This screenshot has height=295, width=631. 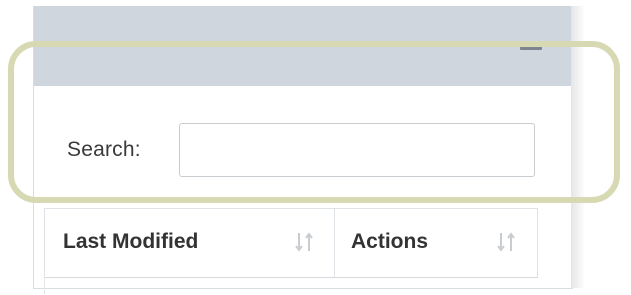 I want to click on column-header-label: Last Modified, so click(x=131, y=241).